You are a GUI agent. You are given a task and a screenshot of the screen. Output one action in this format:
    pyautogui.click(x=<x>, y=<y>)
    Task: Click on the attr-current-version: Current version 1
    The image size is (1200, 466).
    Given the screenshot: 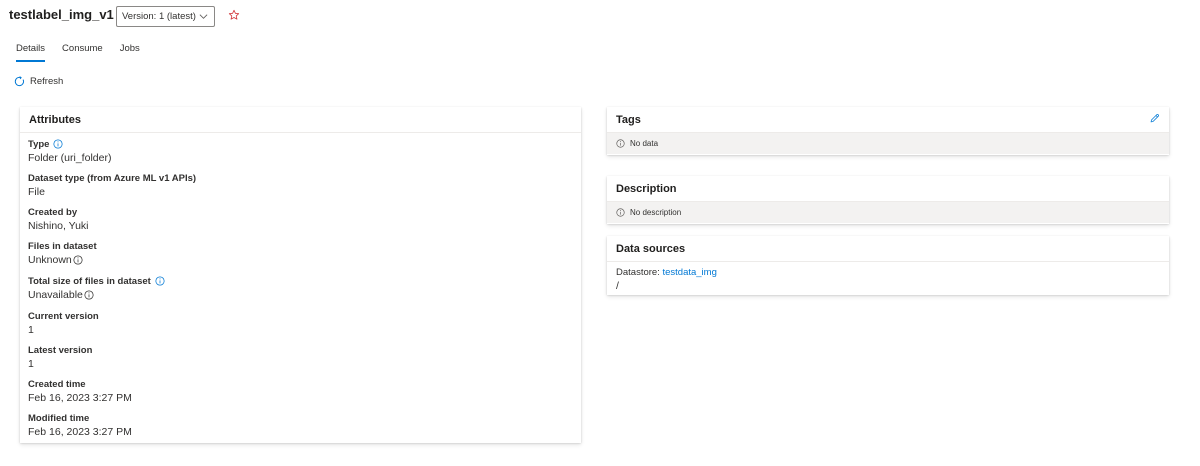 What is the action you would take?
    pyautogui.click(x=63, y=323)
    